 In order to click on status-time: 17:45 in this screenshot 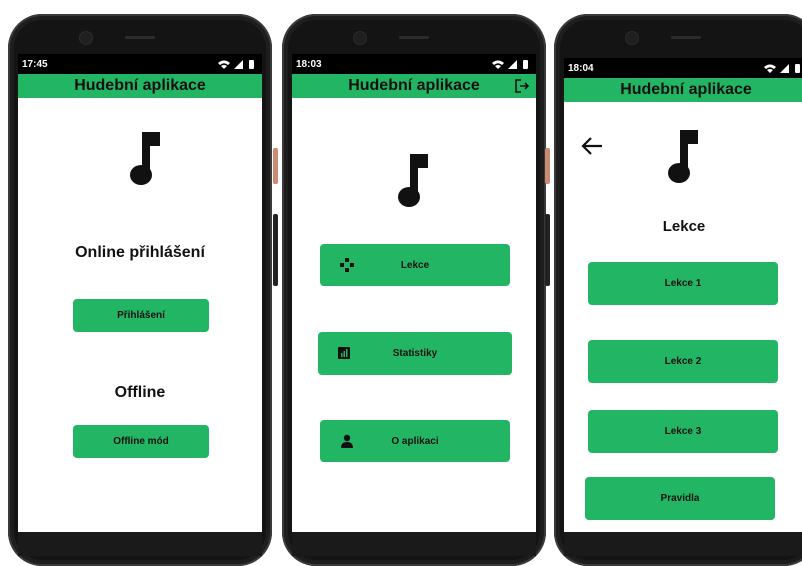, I will do `click(35, 64)`.